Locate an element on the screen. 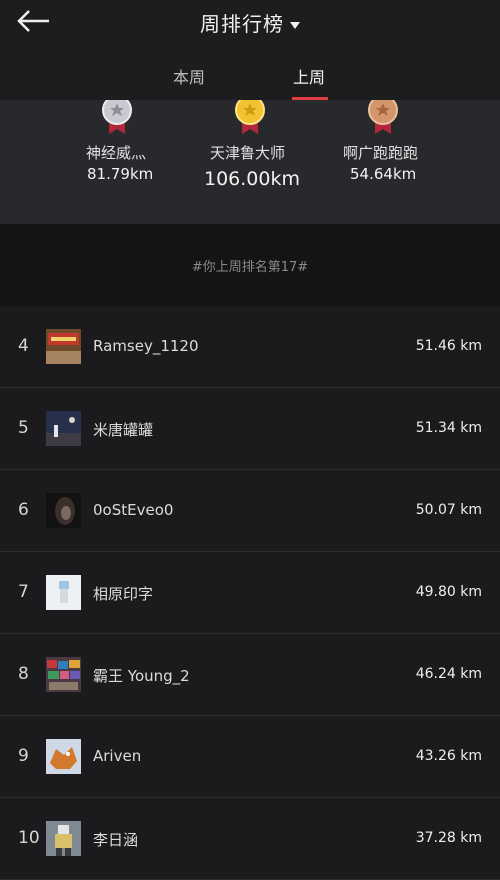  user-name: 米唐罐罐 is located at coordinates (123, 430).